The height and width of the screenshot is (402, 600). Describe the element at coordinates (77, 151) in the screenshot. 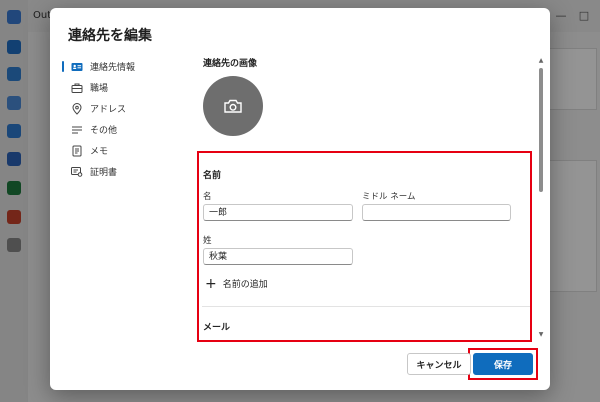

I see `note-icon` at that location.